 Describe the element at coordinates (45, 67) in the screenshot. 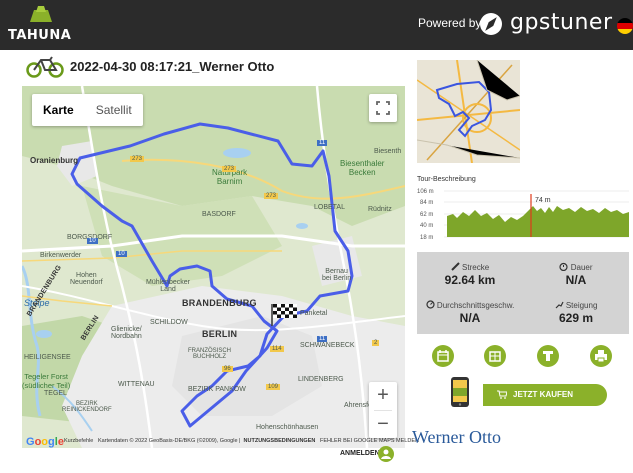

I see `bicycle-icon` at that location.